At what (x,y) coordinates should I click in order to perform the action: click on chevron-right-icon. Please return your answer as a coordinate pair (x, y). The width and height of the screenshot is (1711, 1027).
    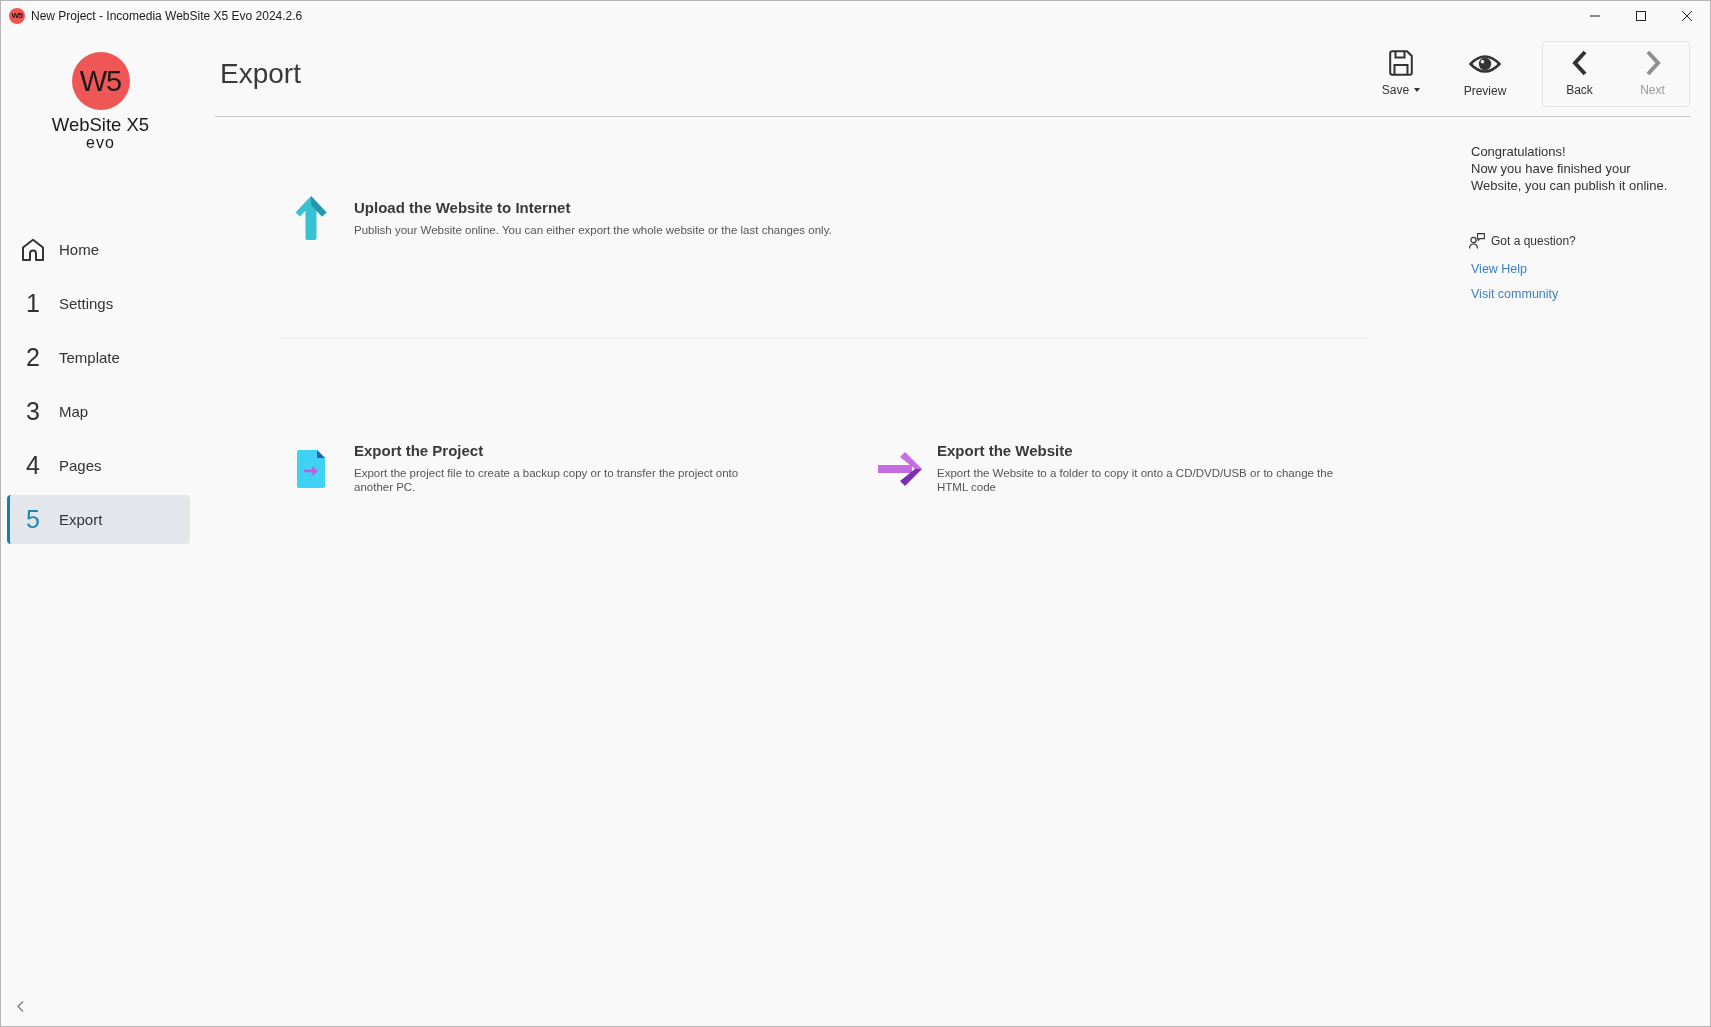
    Looking at the image, I should click on (1652, 63).